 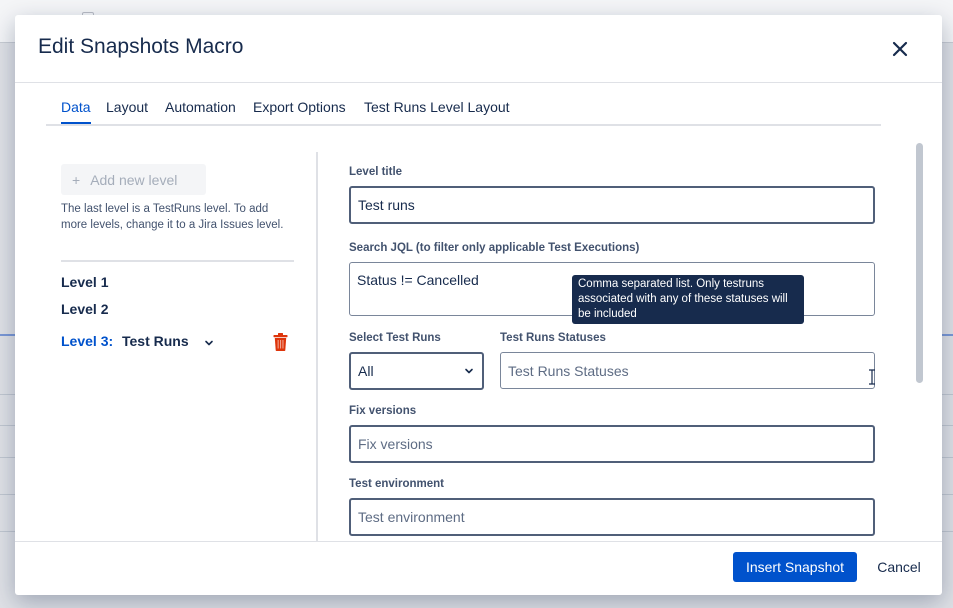 I want to click on dialog-header: Edit Snapshots Macro, so click(x=478, y=49).